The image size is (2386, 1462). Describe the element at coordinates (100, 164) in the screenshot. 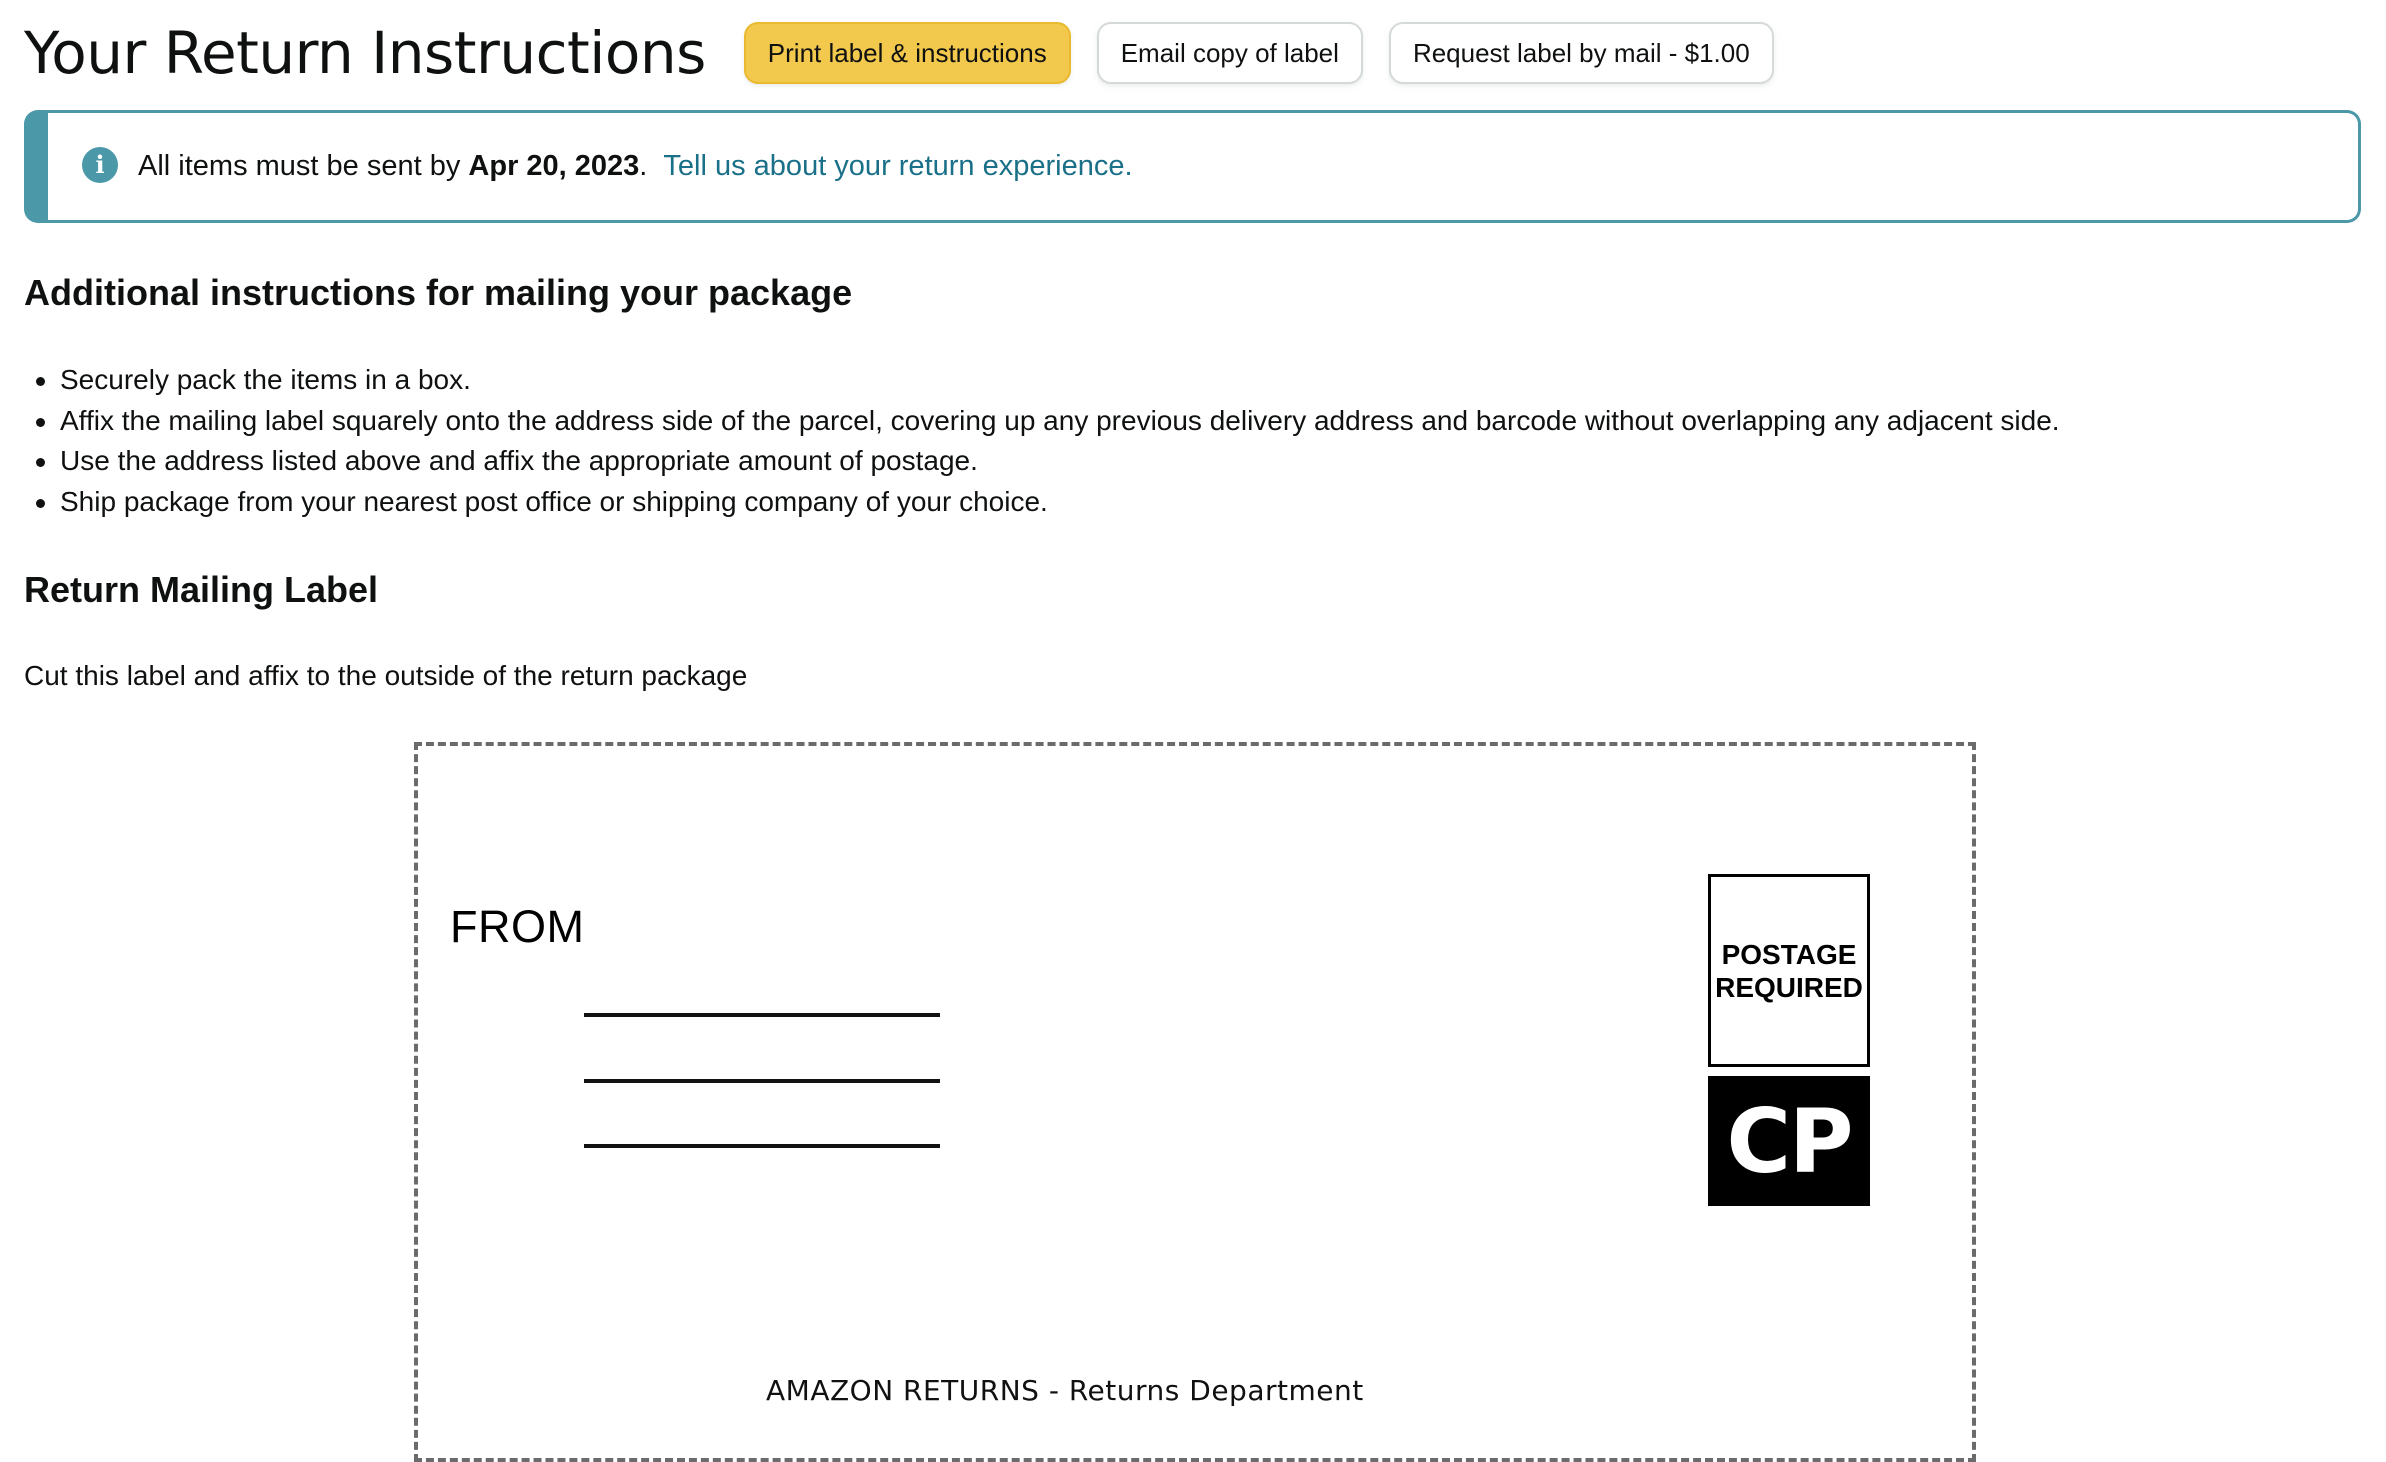

I see `info-icon: i` at that location.